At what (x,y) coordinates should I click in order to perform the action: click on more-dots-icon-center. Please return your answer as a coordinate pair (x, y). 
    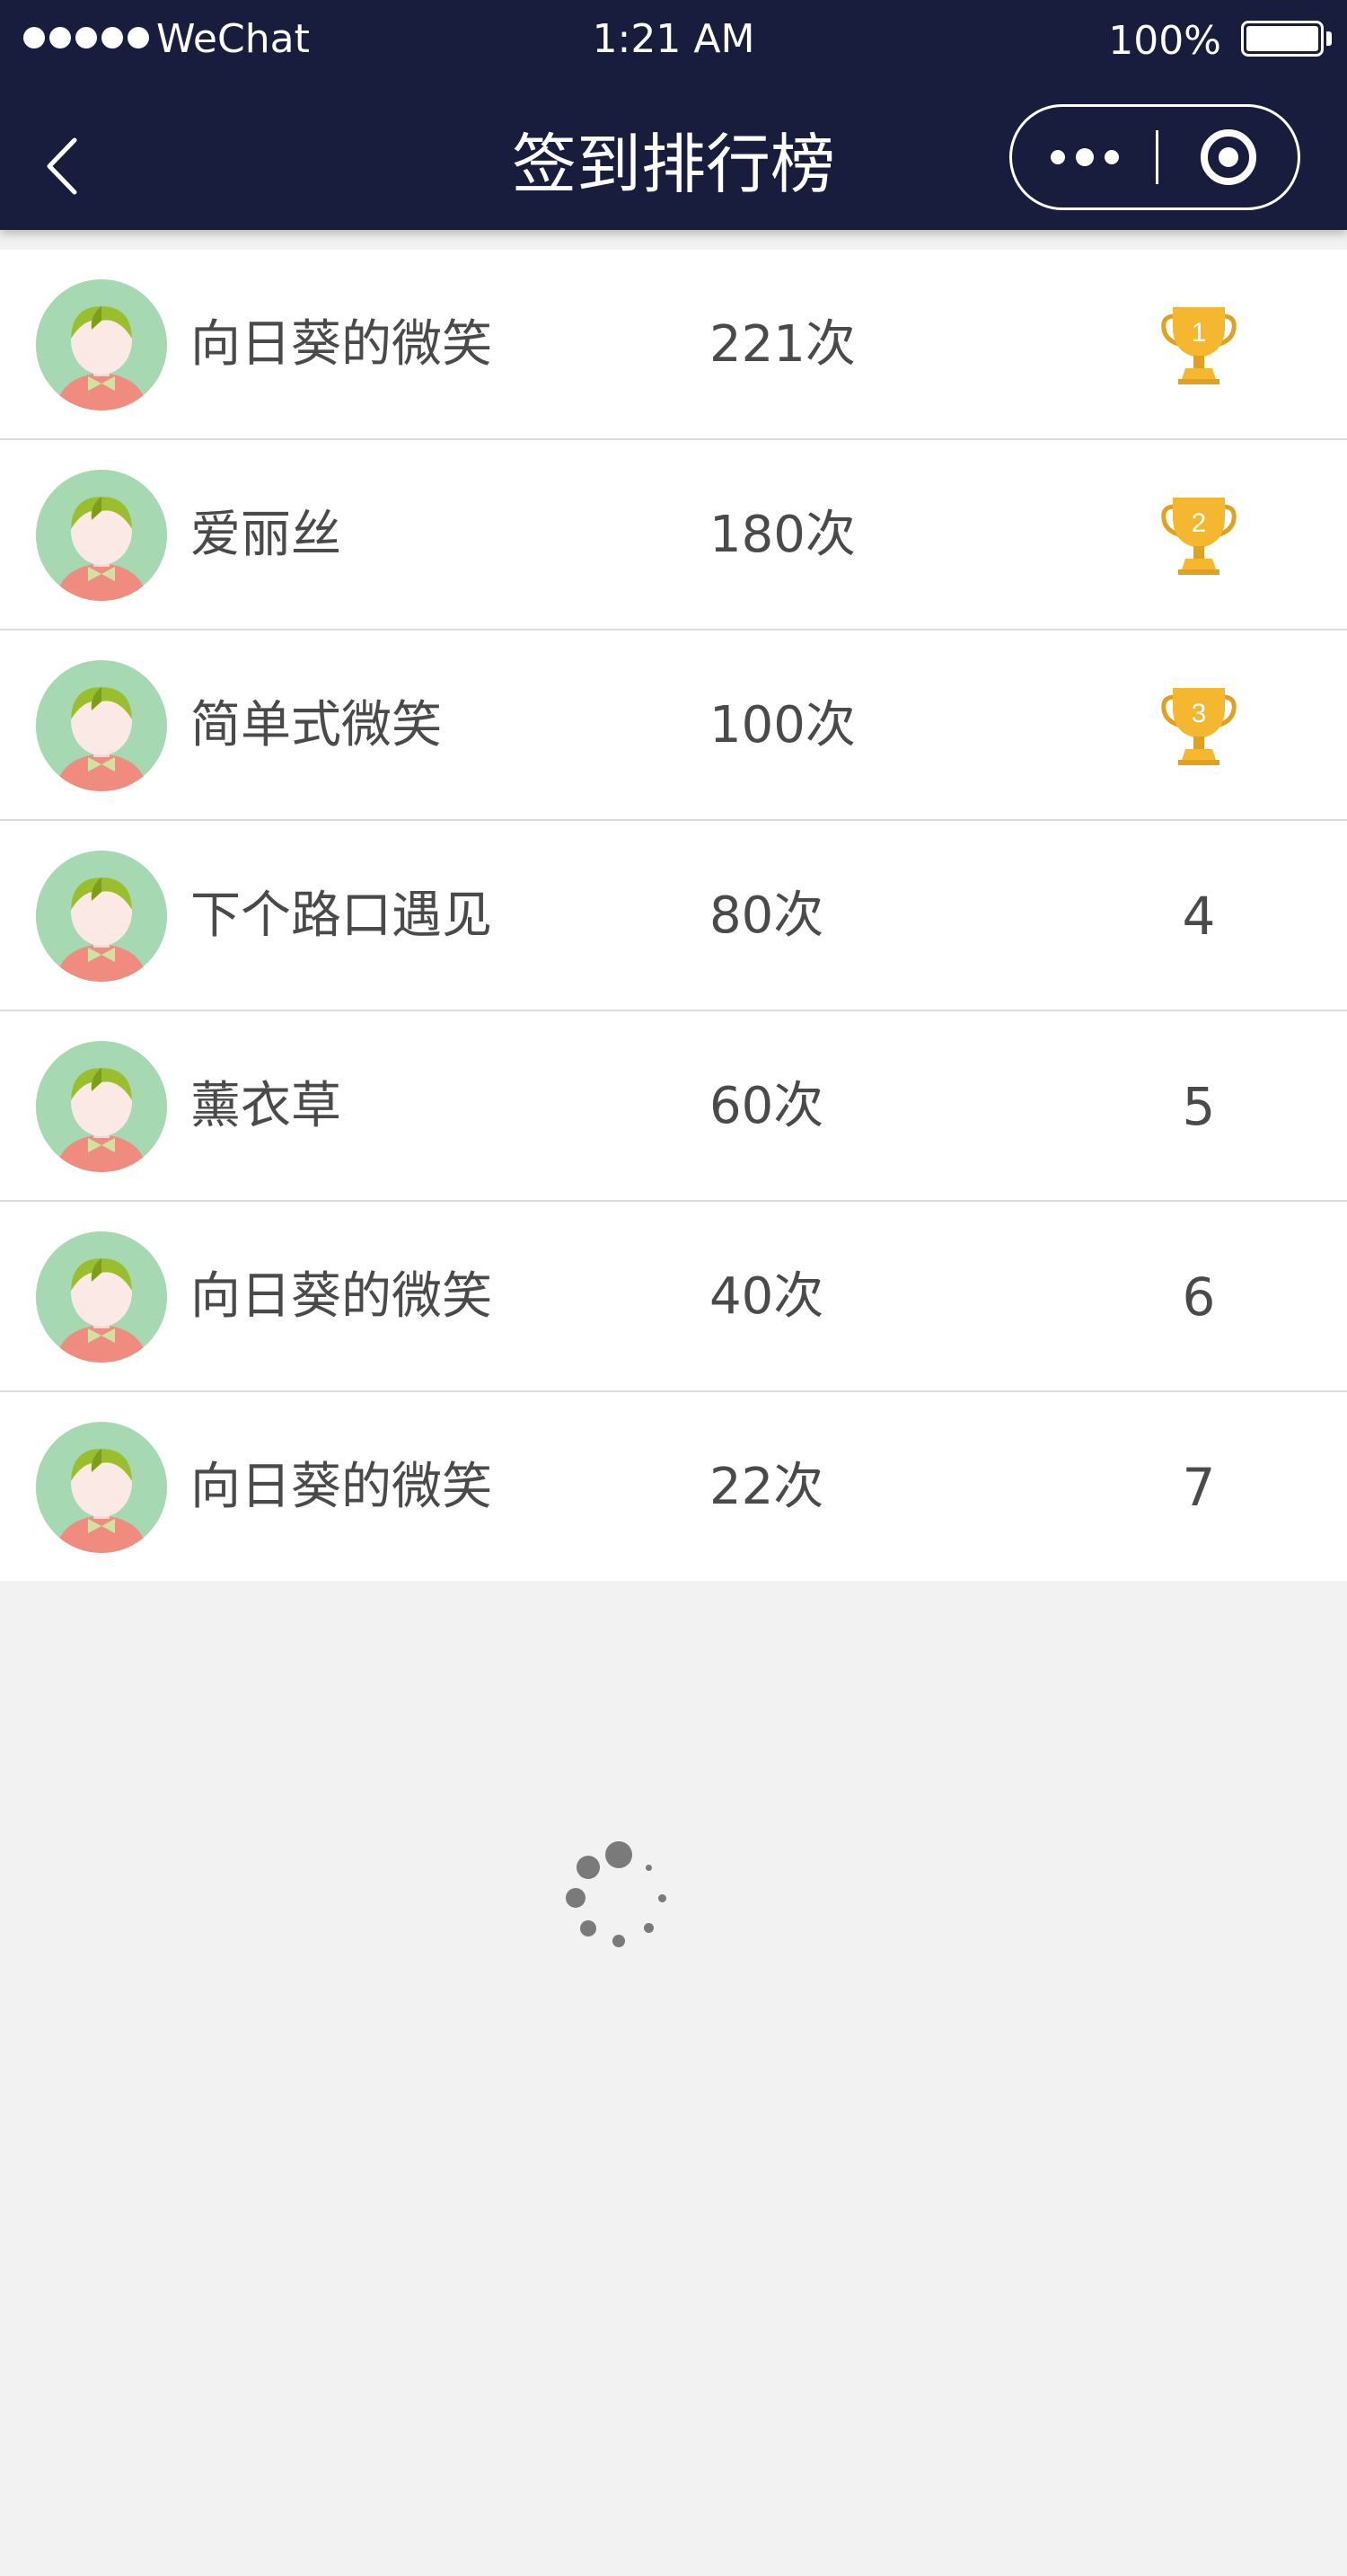
    Looking at the image, I should click on (1085, 157).